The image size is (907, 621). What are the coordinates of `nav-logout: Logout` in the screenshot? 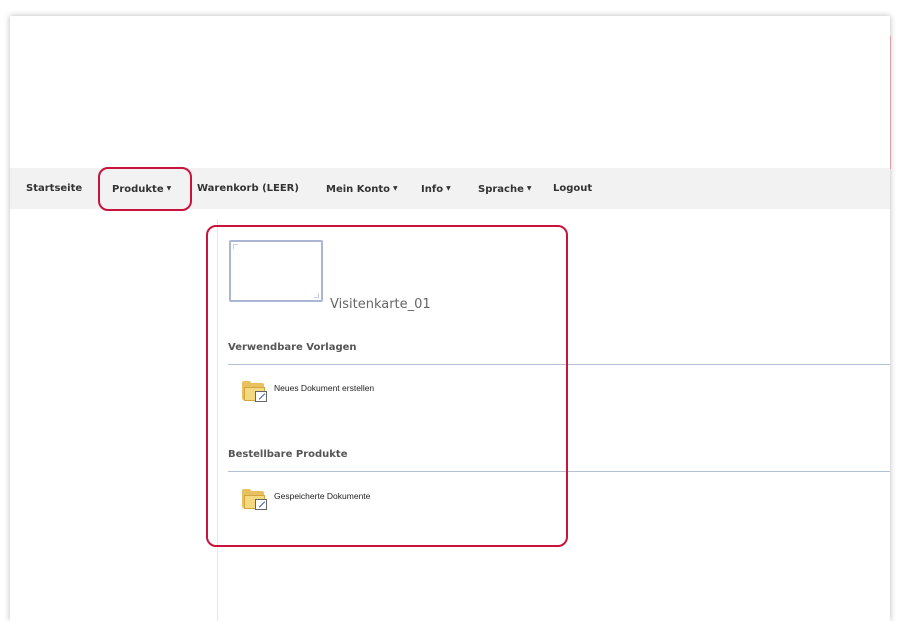 It's located at (572, 188).